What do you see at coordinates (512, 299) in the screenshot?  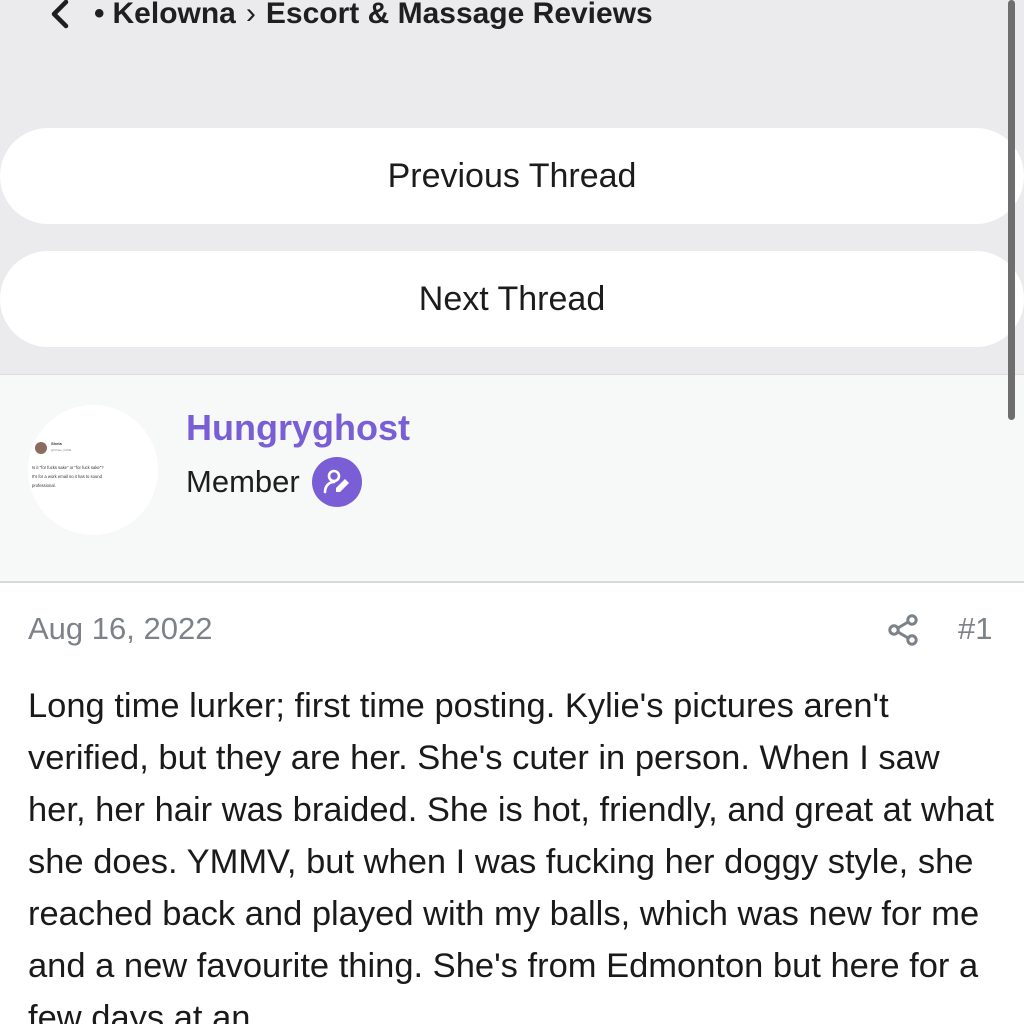 I see `next-thread-button: Next Thread` at bounding box center [512, 299].